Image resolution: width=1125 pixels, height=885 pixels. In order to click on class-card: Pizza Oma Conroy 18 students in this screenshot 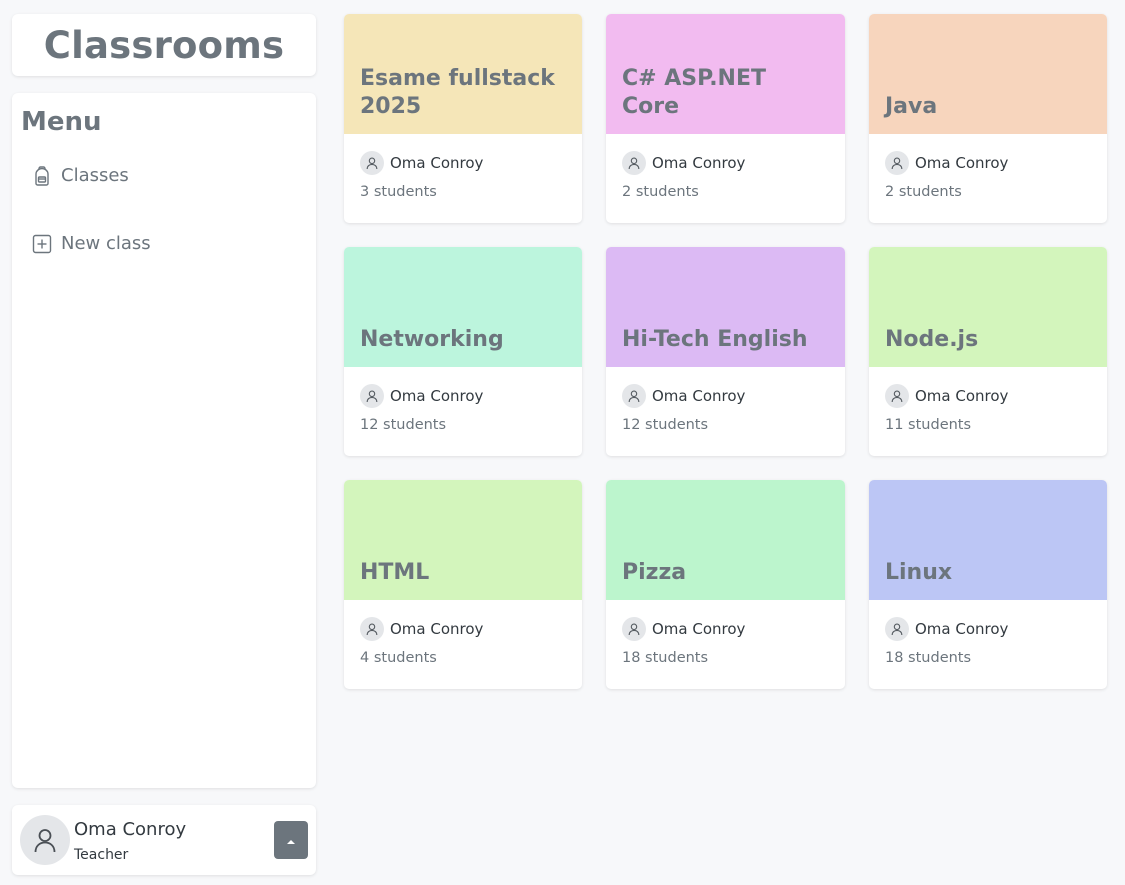, I will do `click(725, 584)`.